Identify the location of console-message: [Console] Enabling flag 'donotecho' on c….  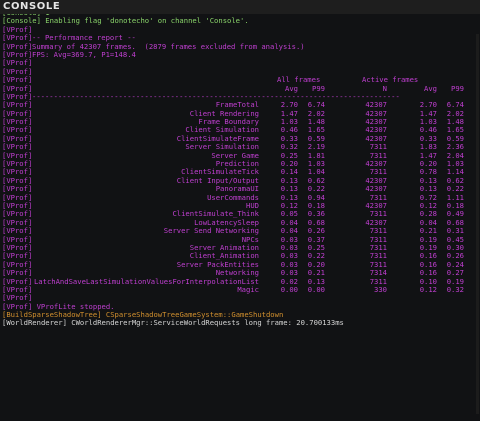
(125, 21).